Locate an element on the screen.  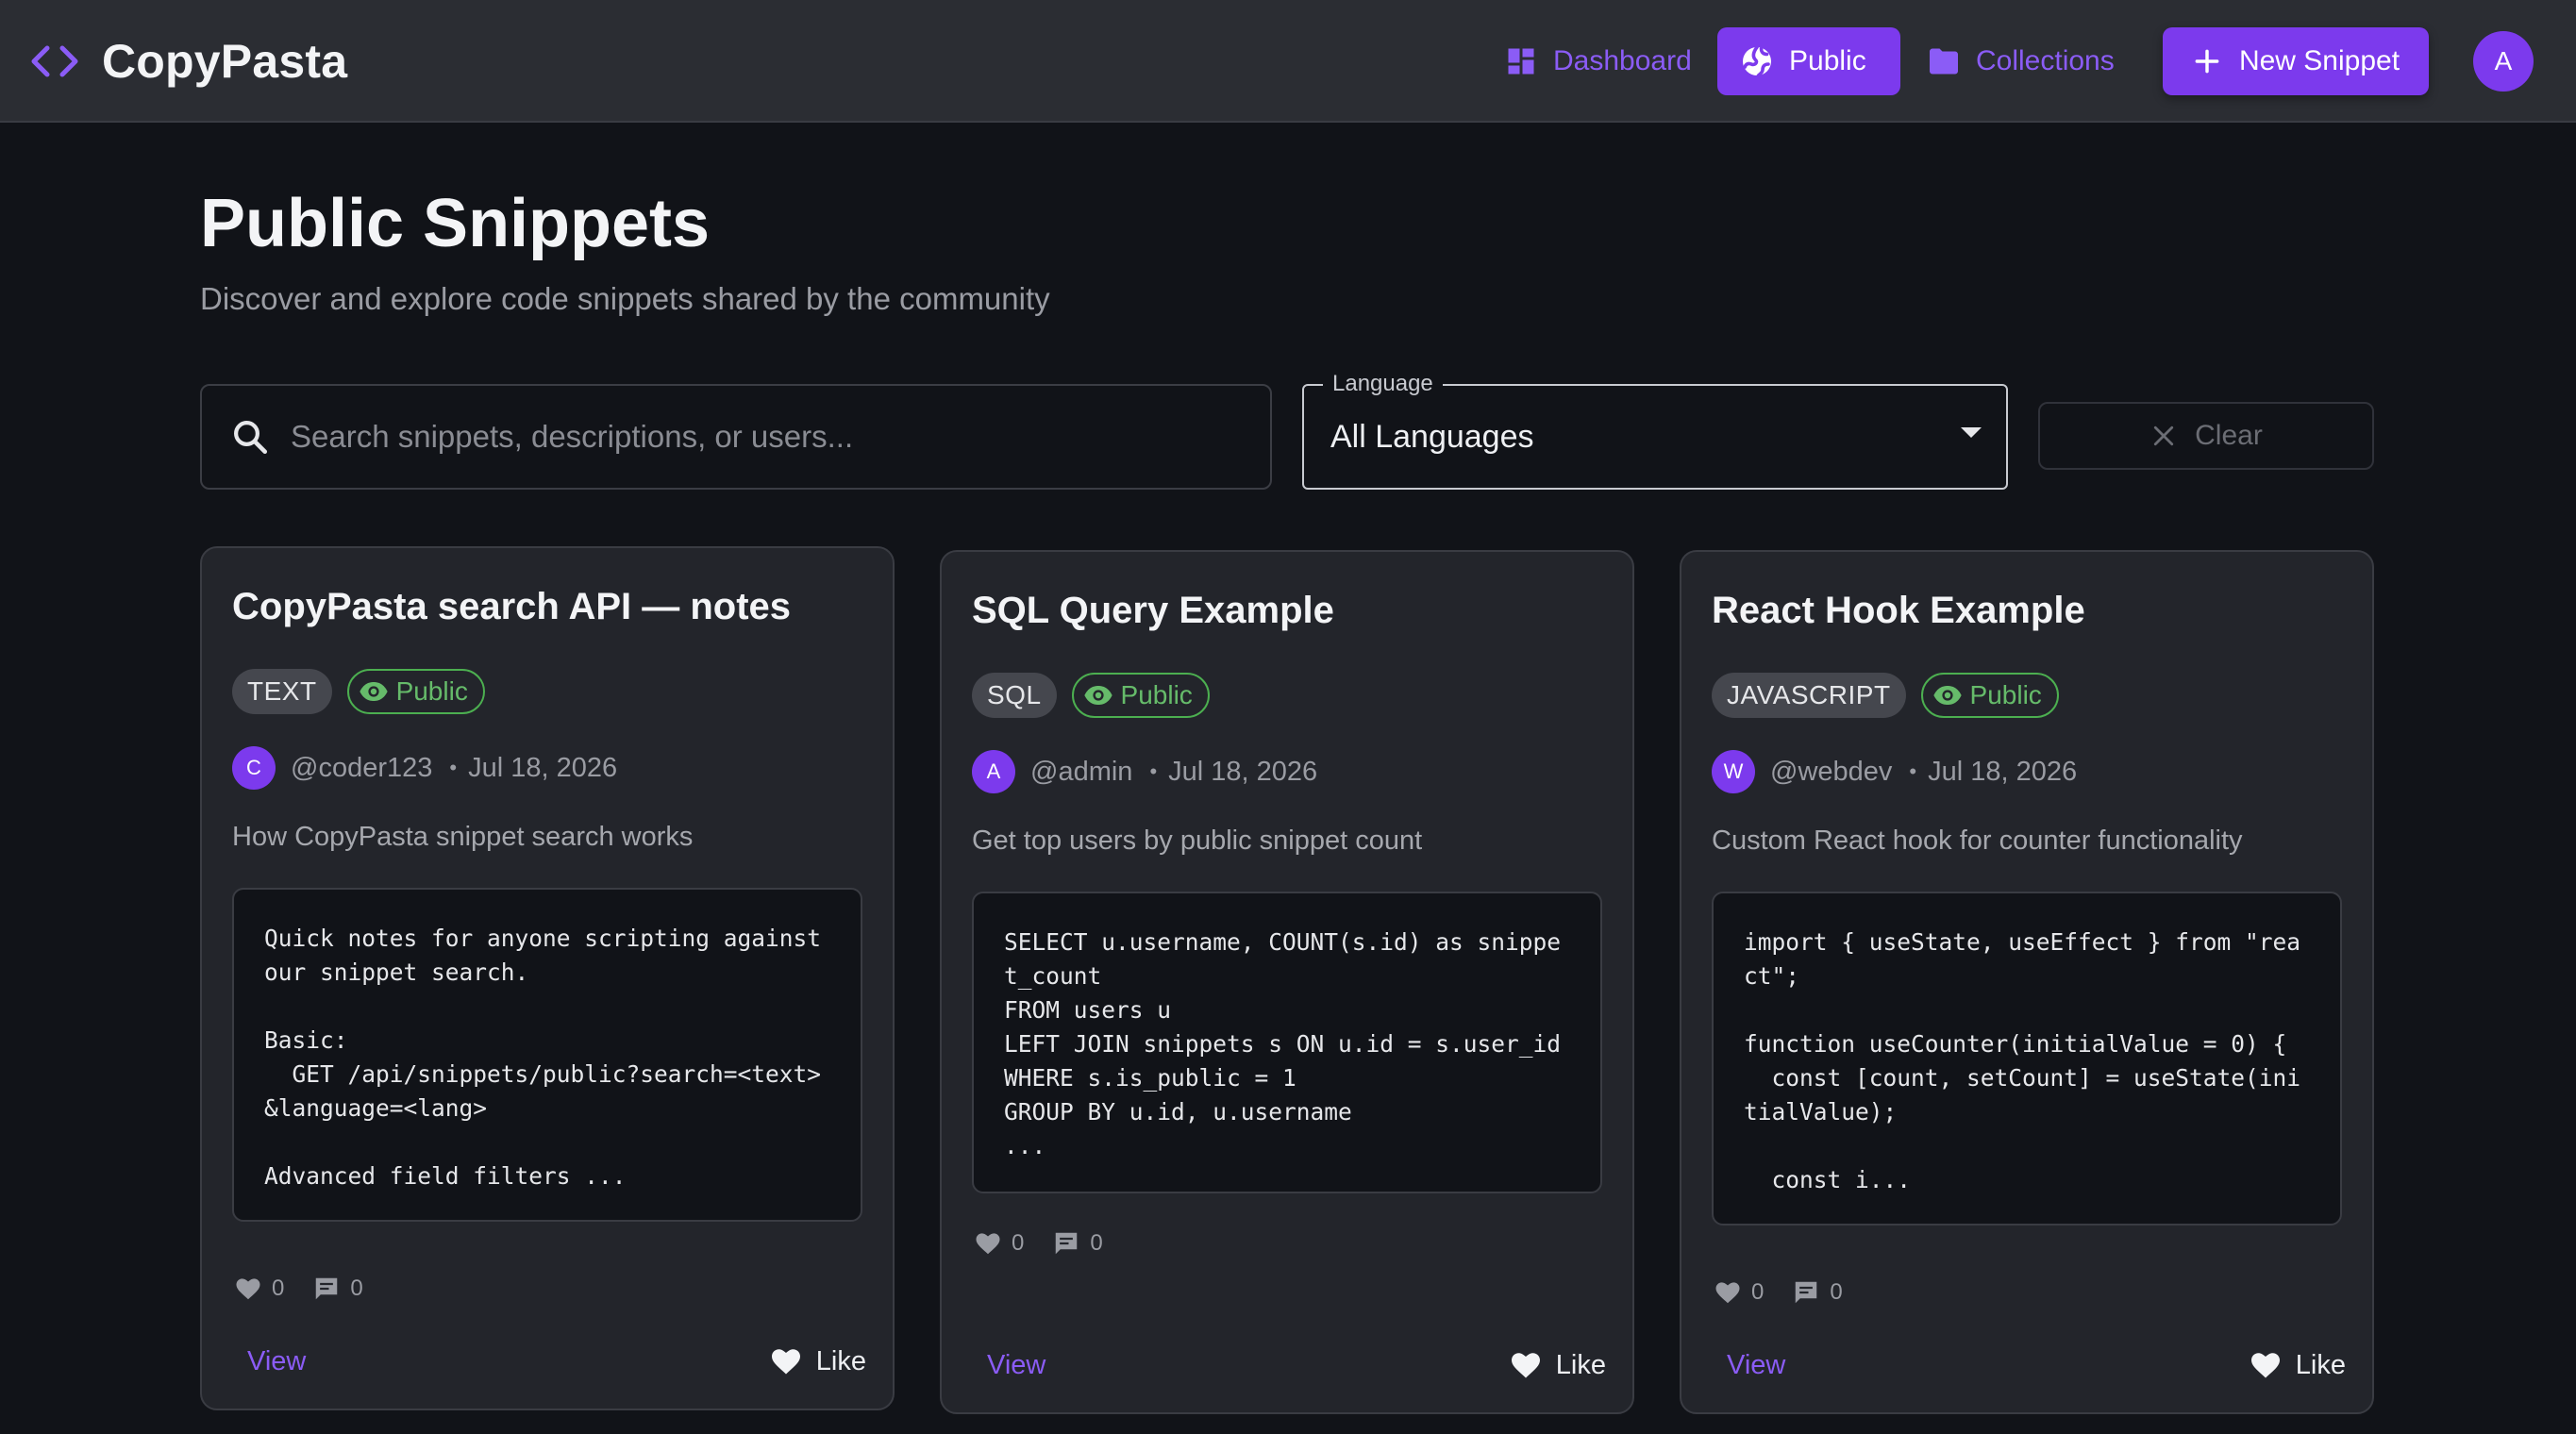
clear-label: Clear is located at coordinates (2229, 436).